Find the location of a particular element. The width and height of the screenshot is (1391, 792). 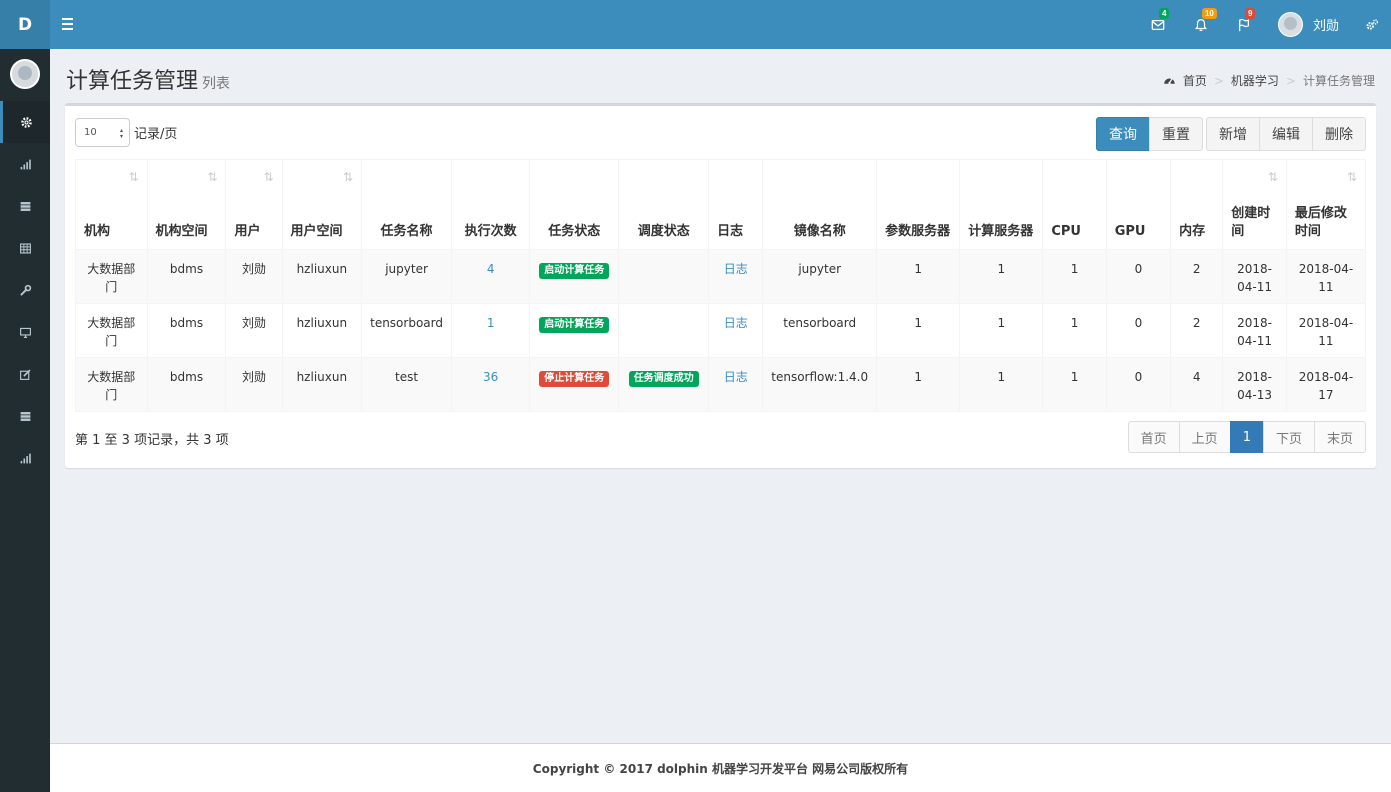

settings-button is located at coordinates (1372, 24).